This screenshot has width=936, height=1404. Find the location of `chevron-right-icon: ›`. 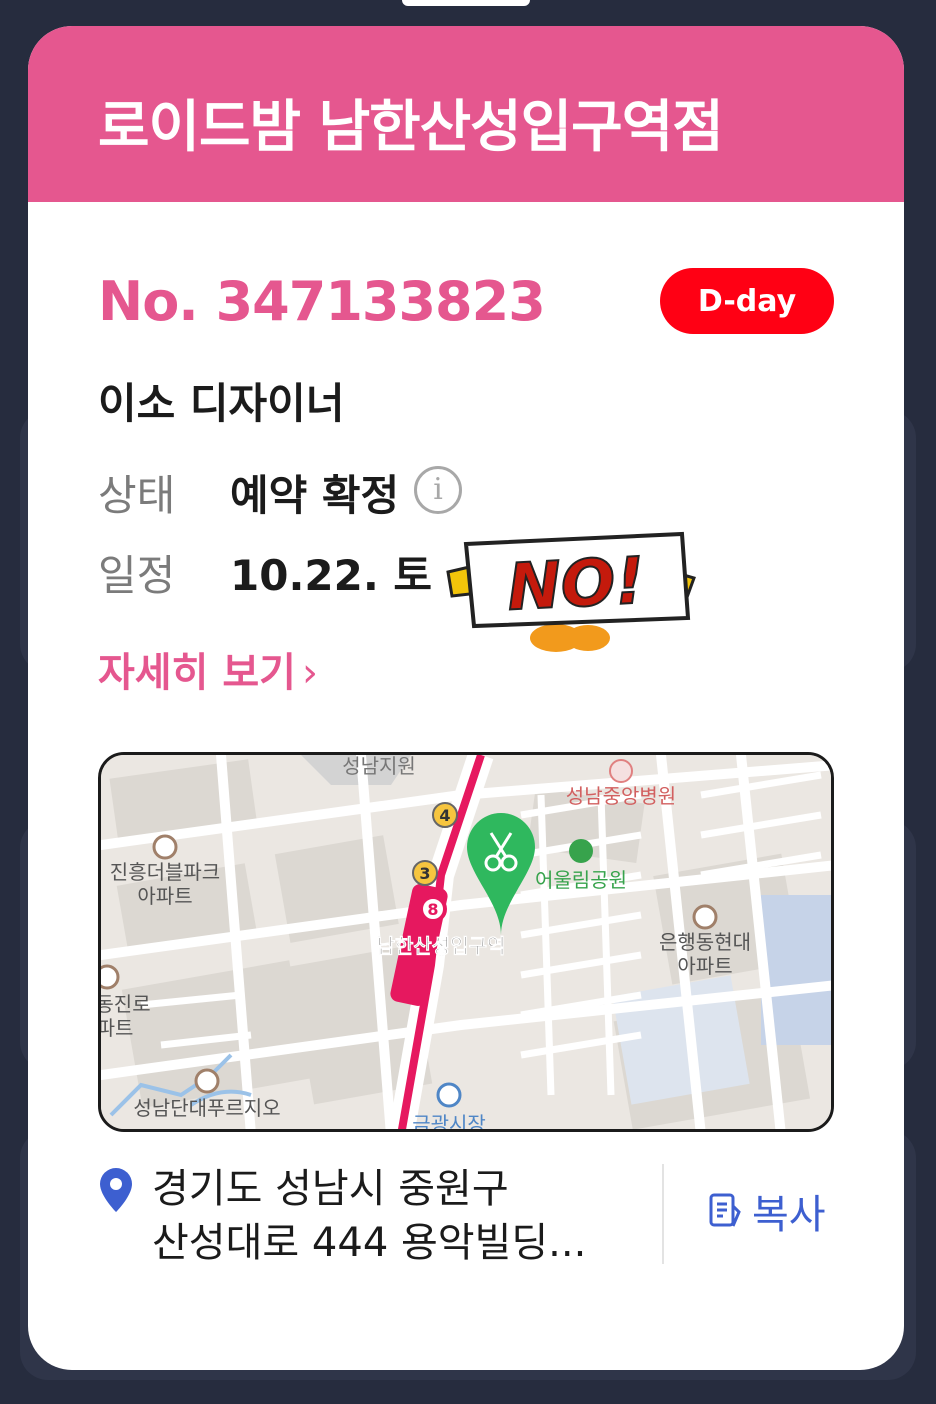

chevron-right-icon: › is located at coordinates (309, 673).